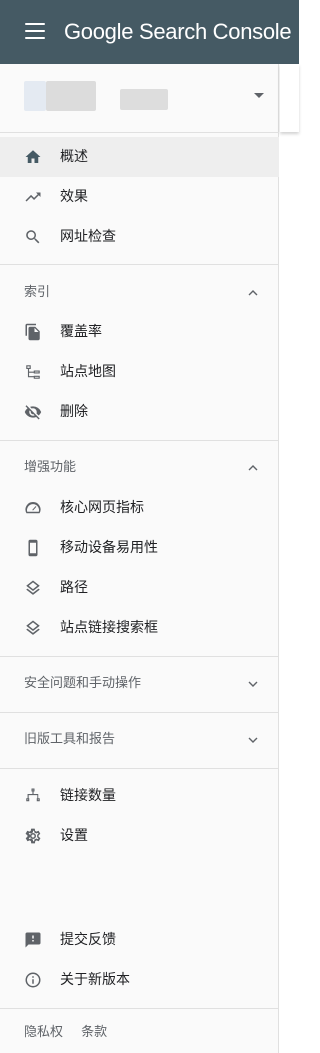  I want to click on main-card-edge, so click(289, 98).